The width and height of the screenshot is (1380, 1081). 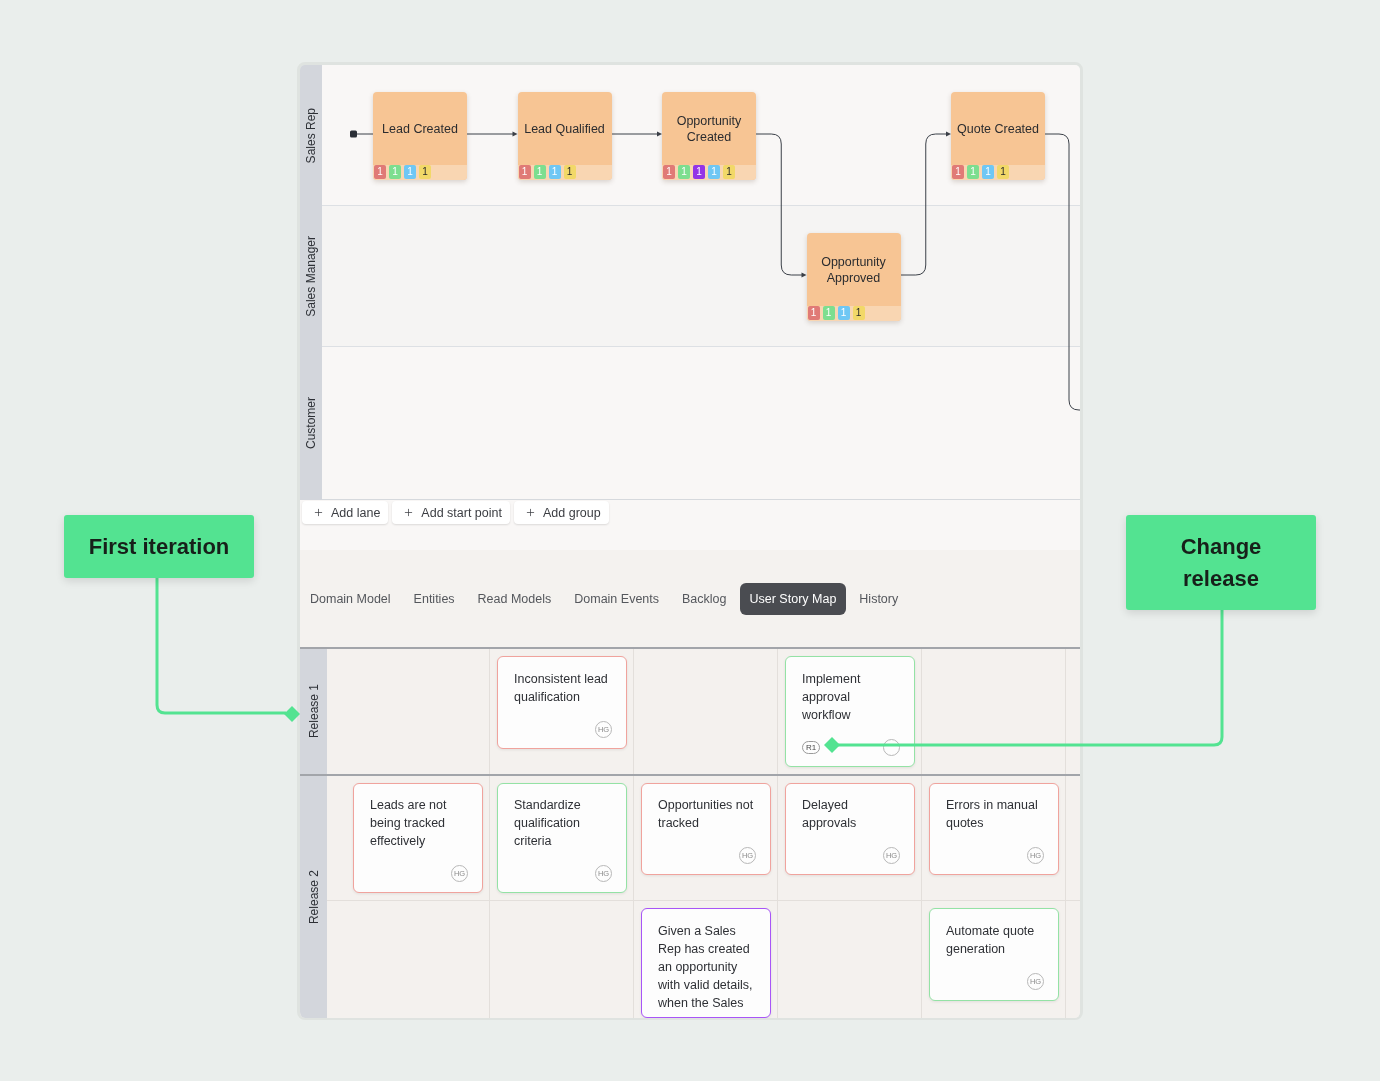 I want to click on tab: Domain Model, so click(x=350, y=598).